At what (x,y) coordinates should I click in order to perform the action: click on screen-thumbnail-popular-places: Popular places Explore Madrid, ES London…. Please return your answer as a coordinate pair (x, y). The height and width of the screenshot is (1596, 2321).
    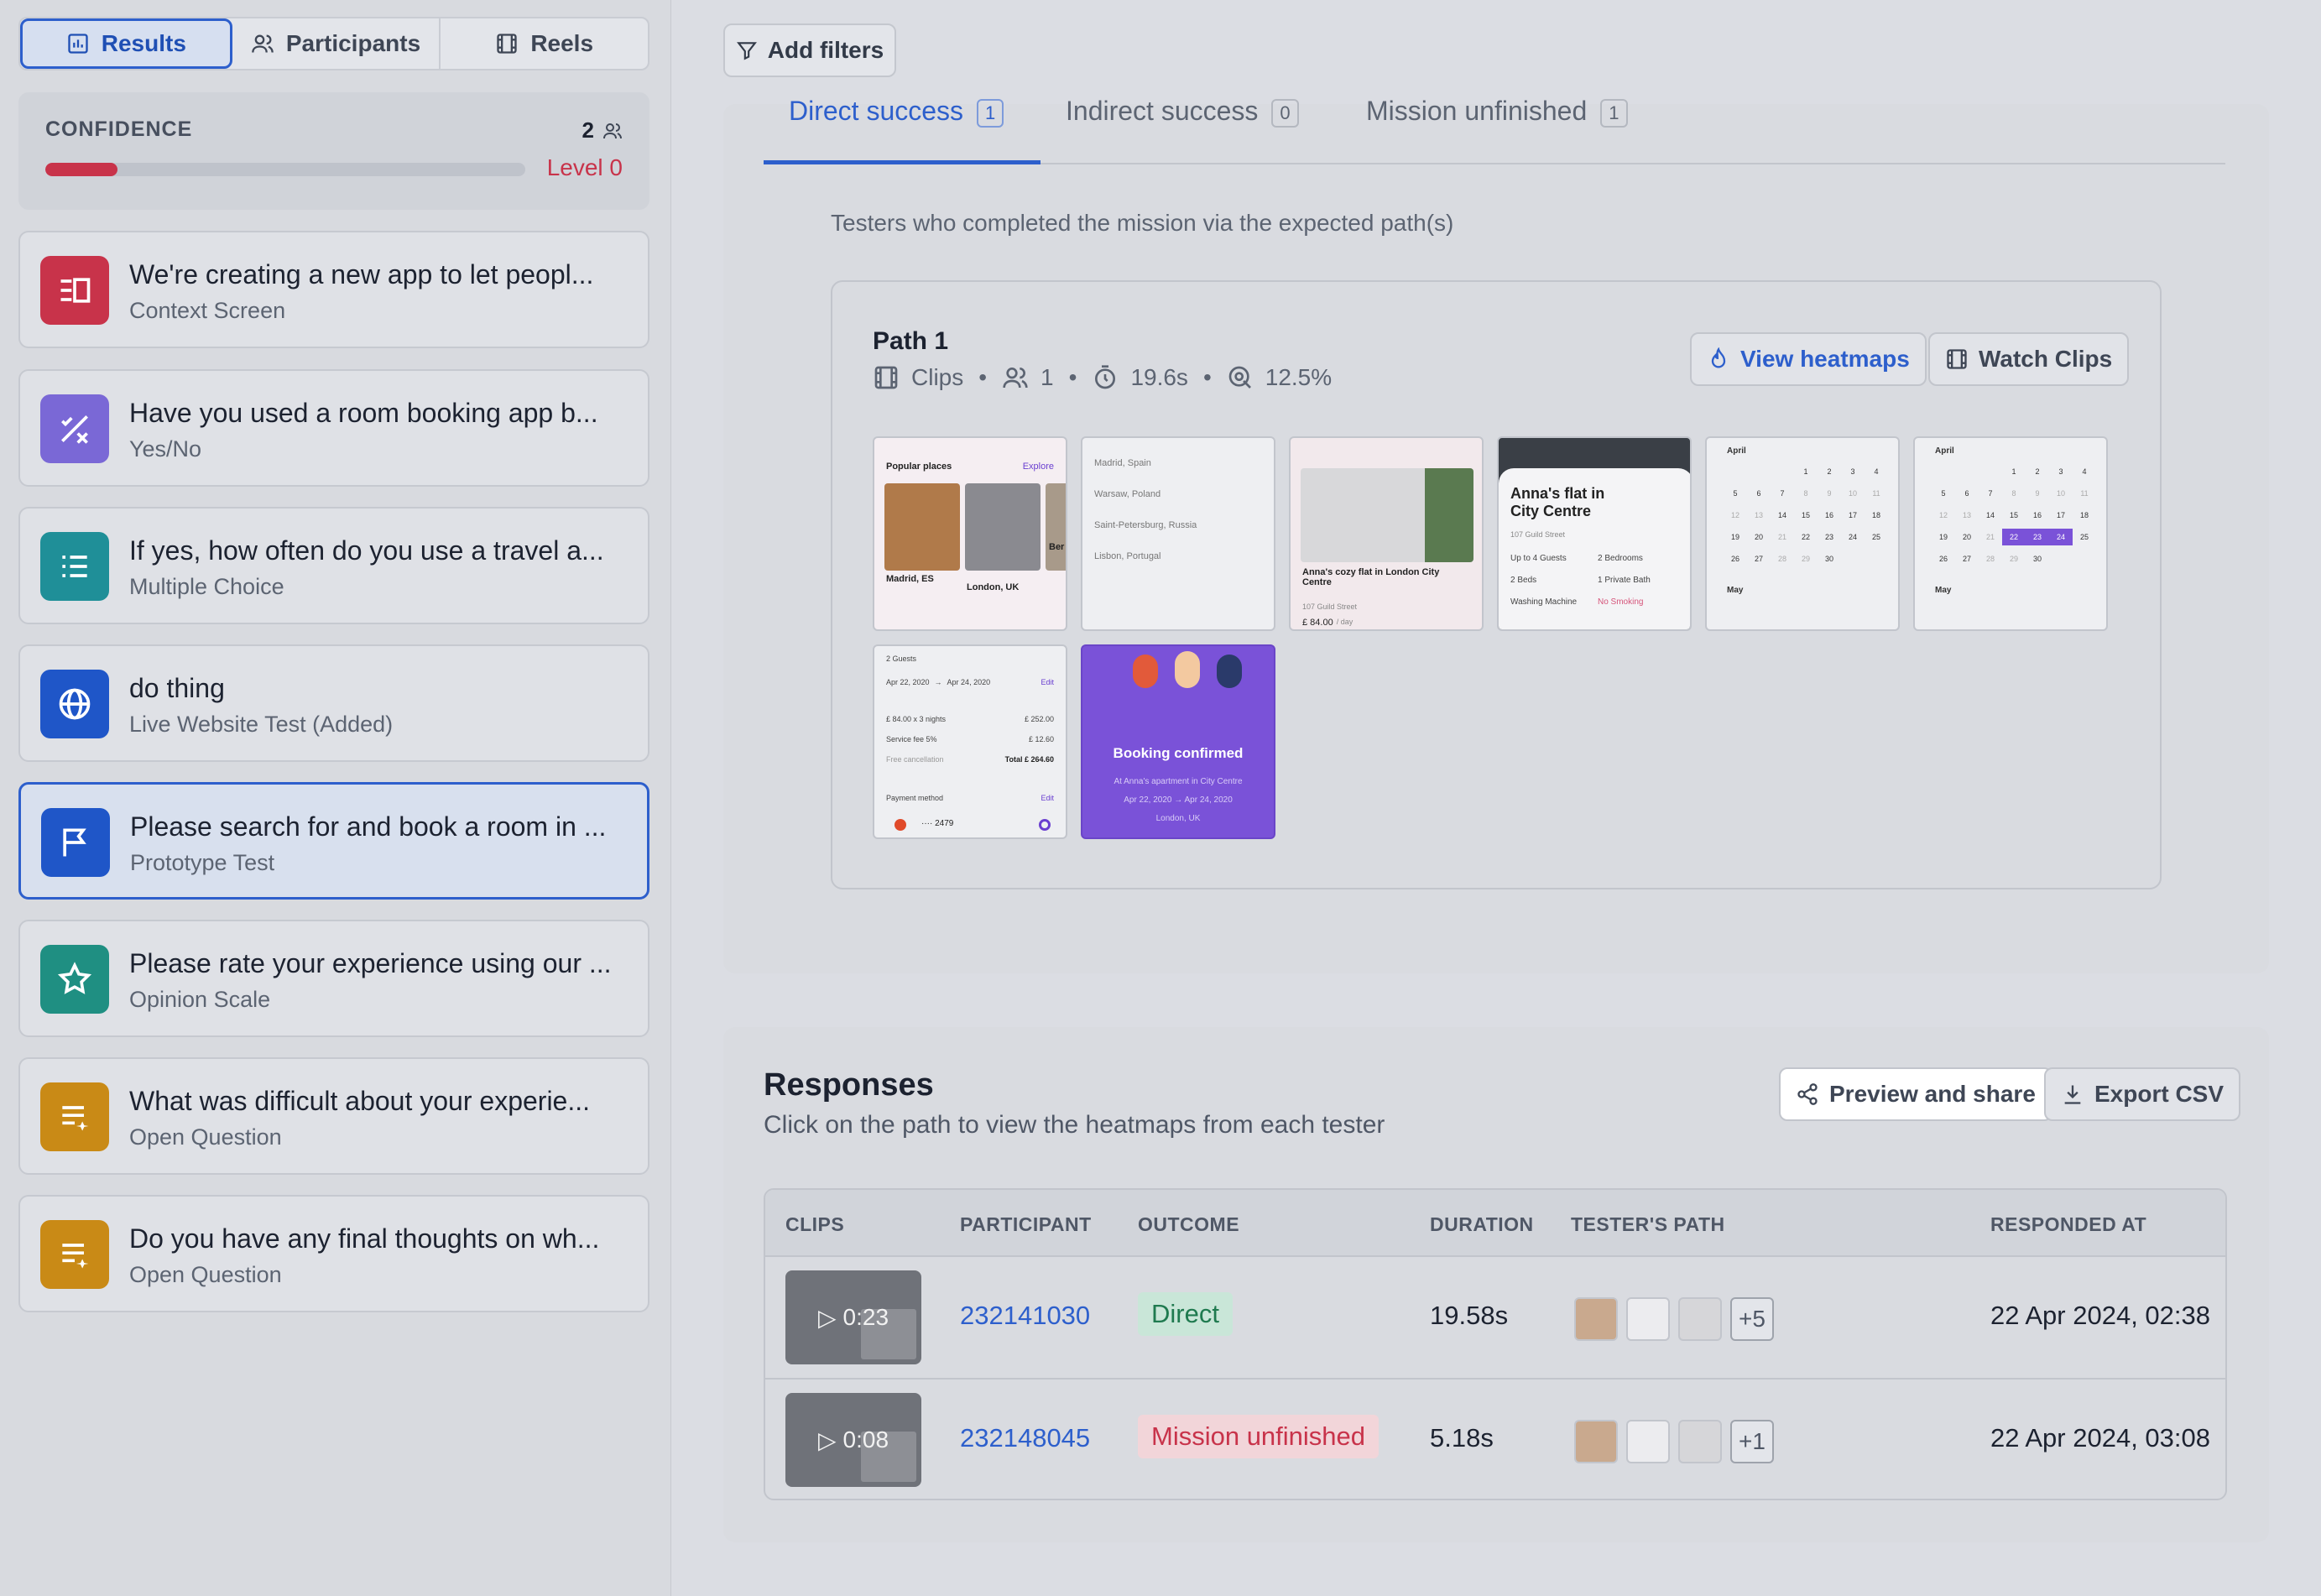
    Looking at the image, I should click on (970, 533).